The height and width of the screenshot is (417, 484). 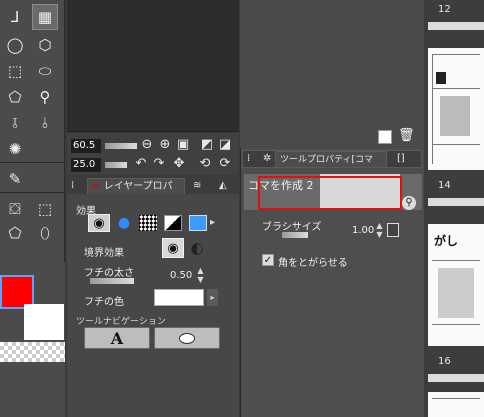 I want to click on effect-color-icon: ●, so click(x=124, y=223).